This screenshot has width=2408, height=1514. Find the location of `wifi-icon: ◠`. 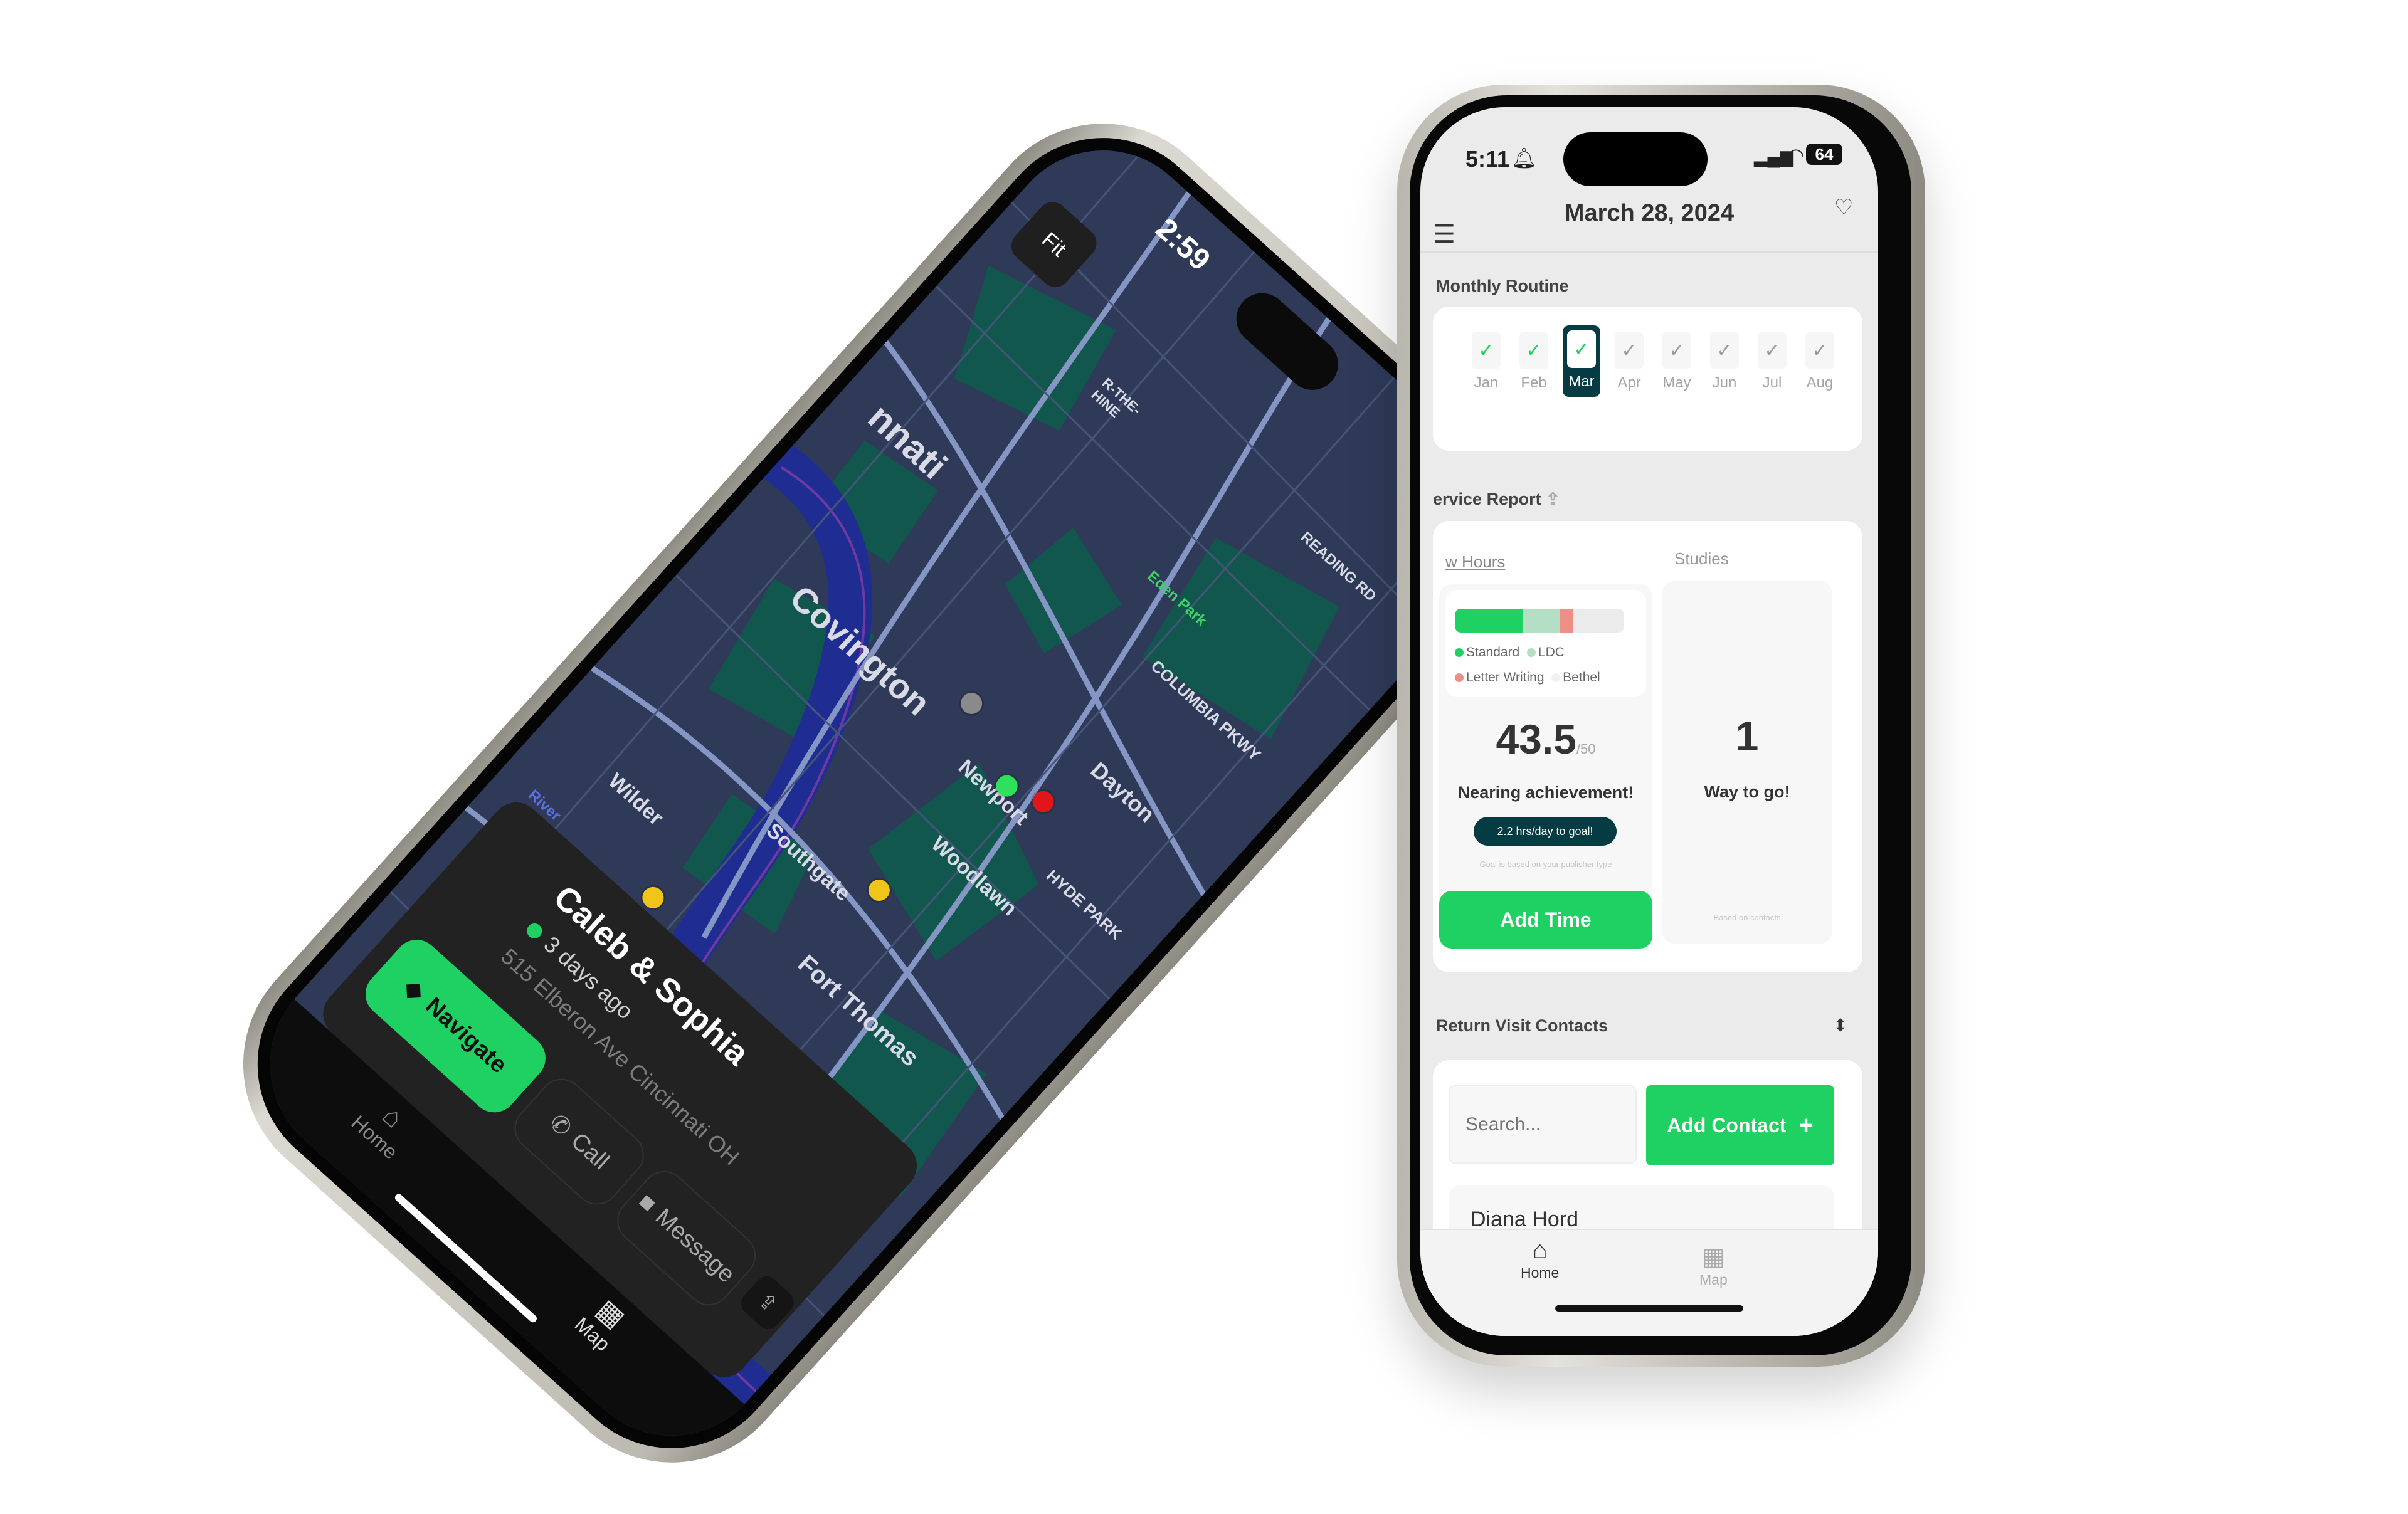

wifi-icon: ◠ is located at coordinates (1796, 155).